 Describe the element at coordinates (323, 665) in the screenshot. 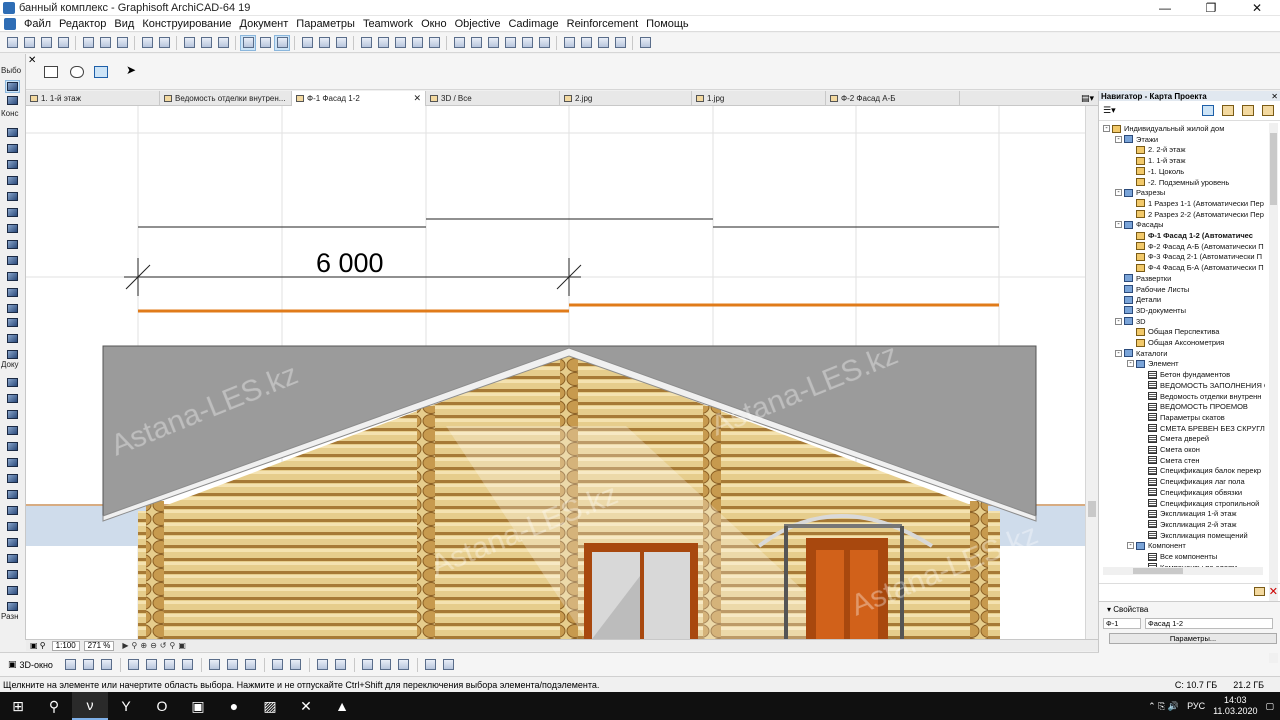

I see `marquee-icon` at that location.